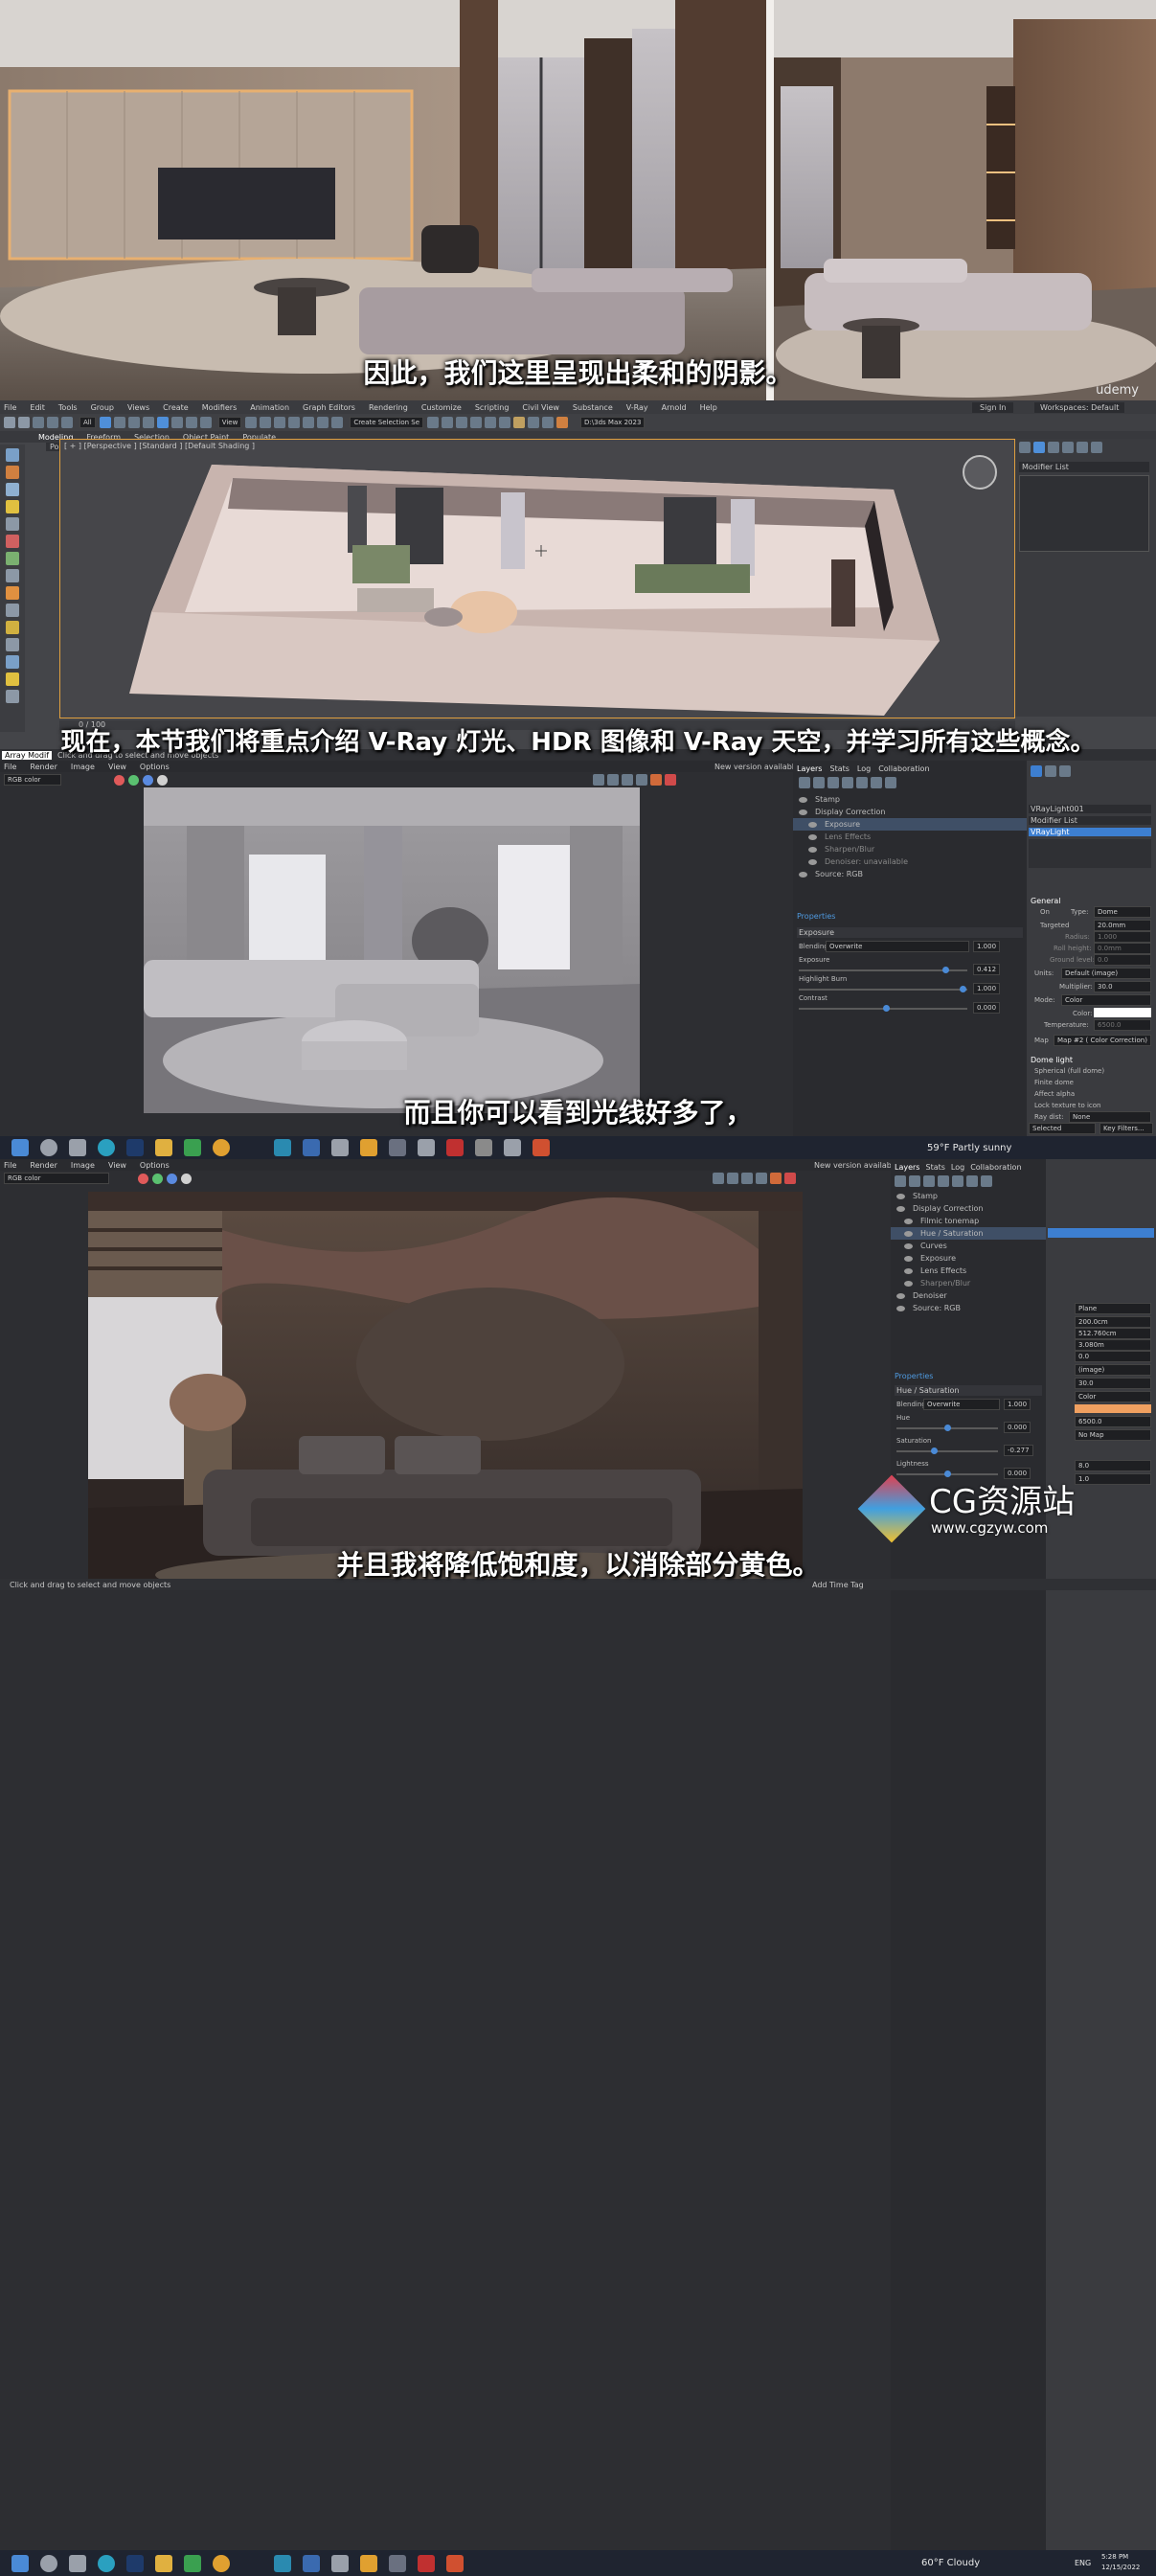 This screenshot has height=2576, width=1156. What do you see at coordinates (1120, 2567) in the screenshot?
I see `taskbar-2-date: 12/15/2022` at bounding box center [1120, 2567].